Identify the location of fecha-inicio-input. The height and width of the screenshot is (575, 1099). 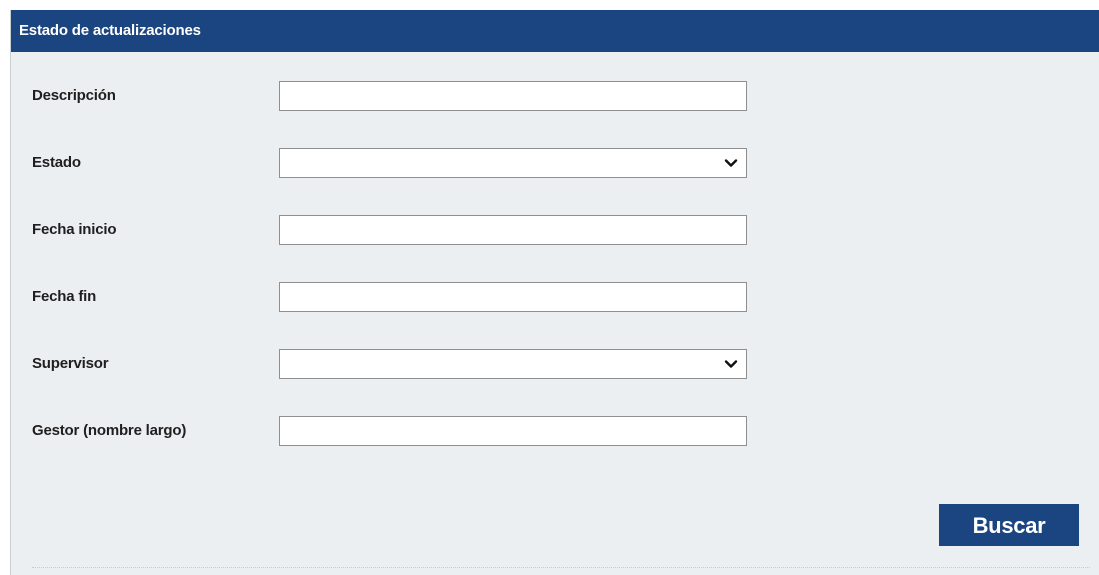
(513, 230).